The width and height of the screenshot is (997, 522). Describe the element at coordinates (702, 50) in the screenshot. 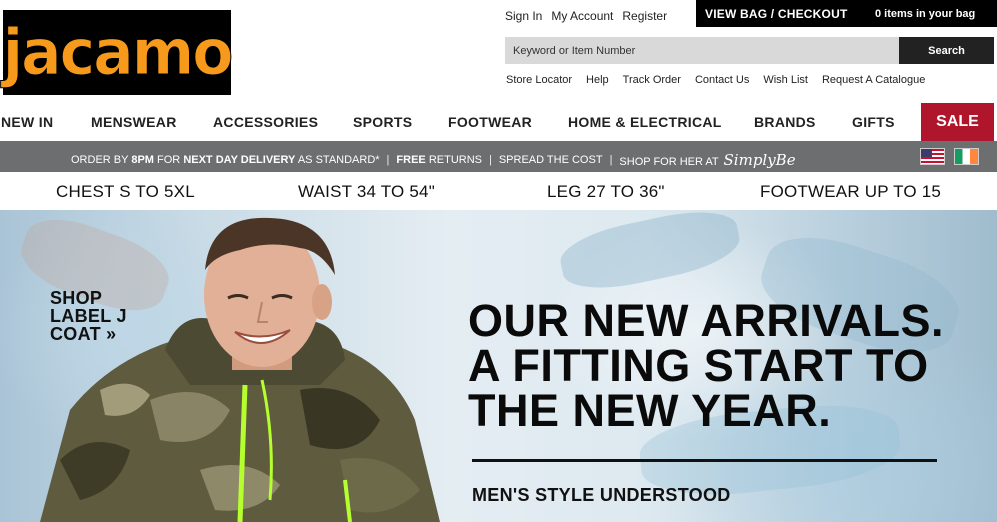

I see `search-input` at that location.